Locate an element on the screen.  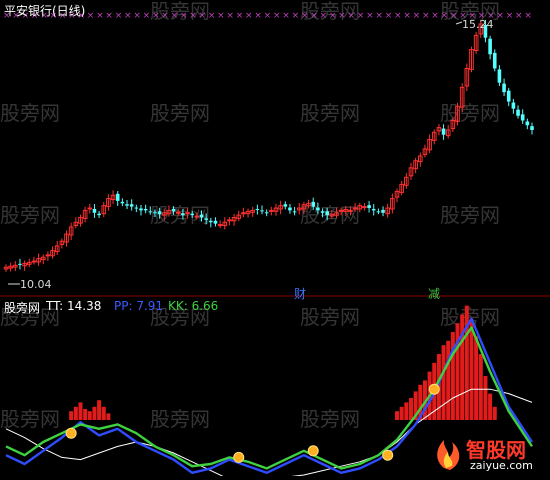
low-price-label: 10.04 is located at coordinates (36, 284).